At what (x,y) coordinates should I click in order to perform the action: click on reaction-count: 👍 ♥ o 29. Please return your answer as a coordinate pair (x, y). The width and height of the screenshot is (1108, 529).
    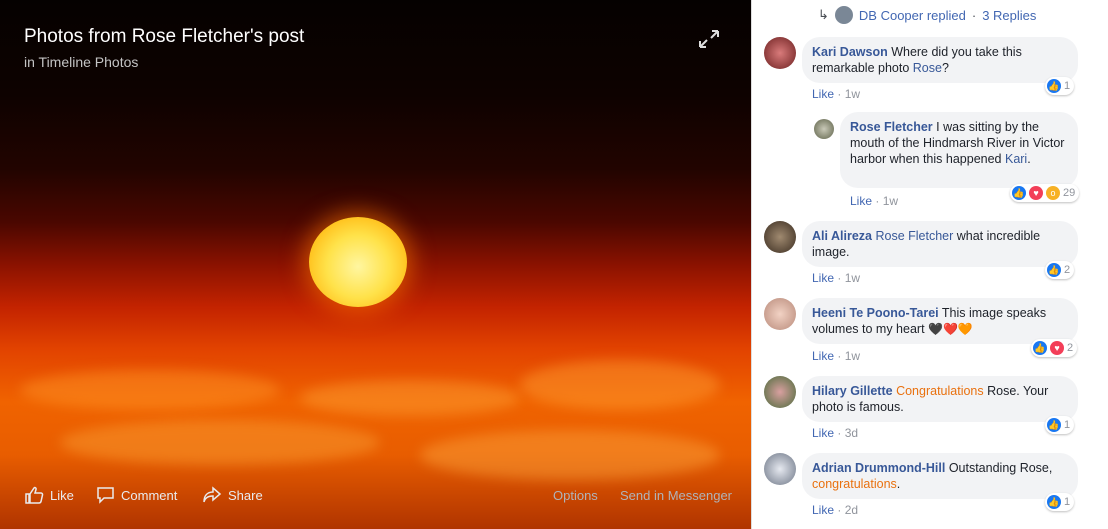
    Looking at the image, I should click on (1045, 193).